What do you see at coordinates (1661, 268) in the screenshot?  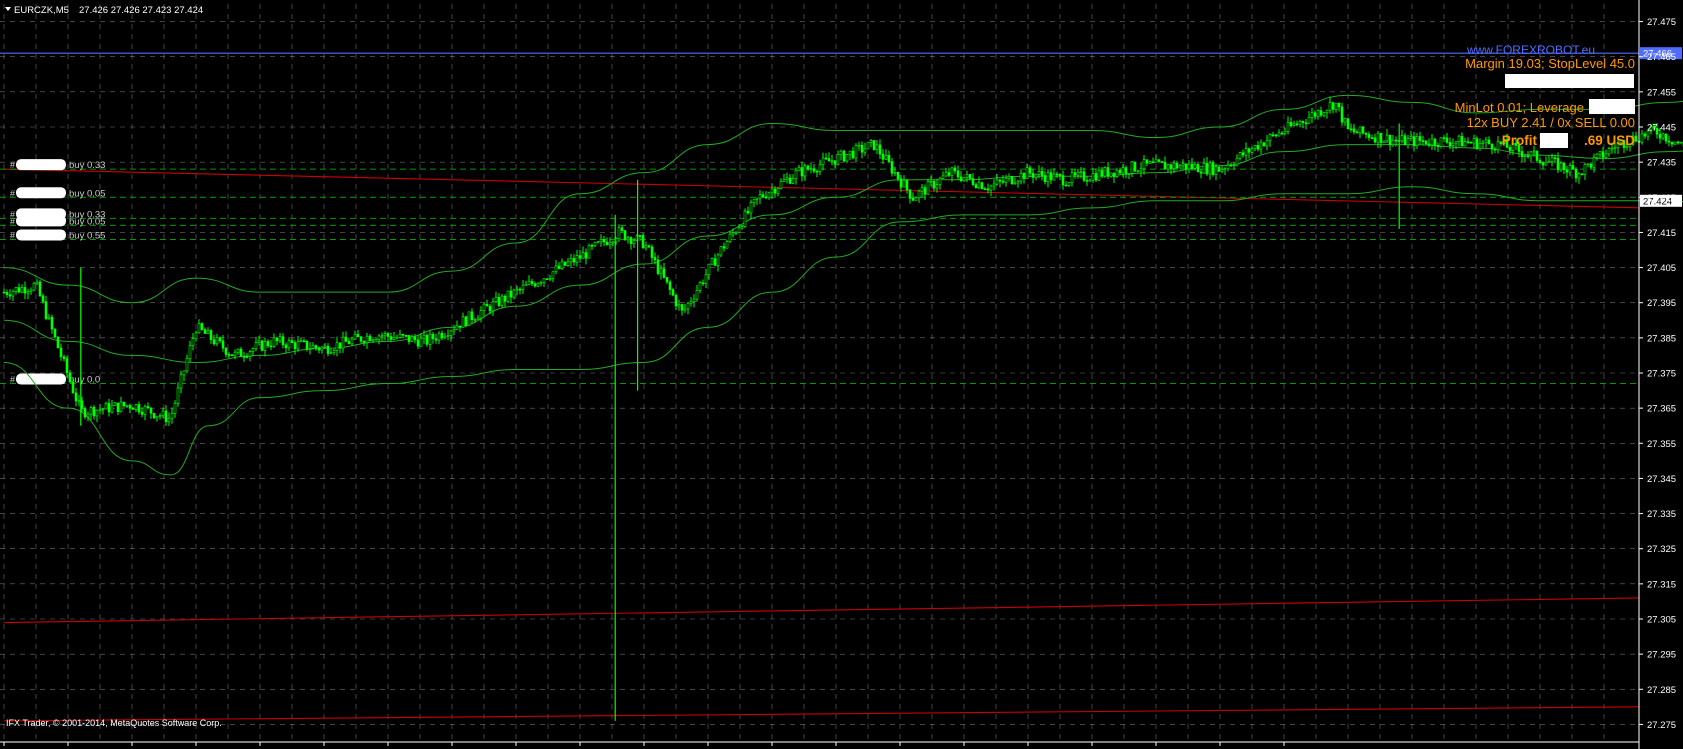 I see `price-tick-label: 27.405` at bounding box center [1661, 268].